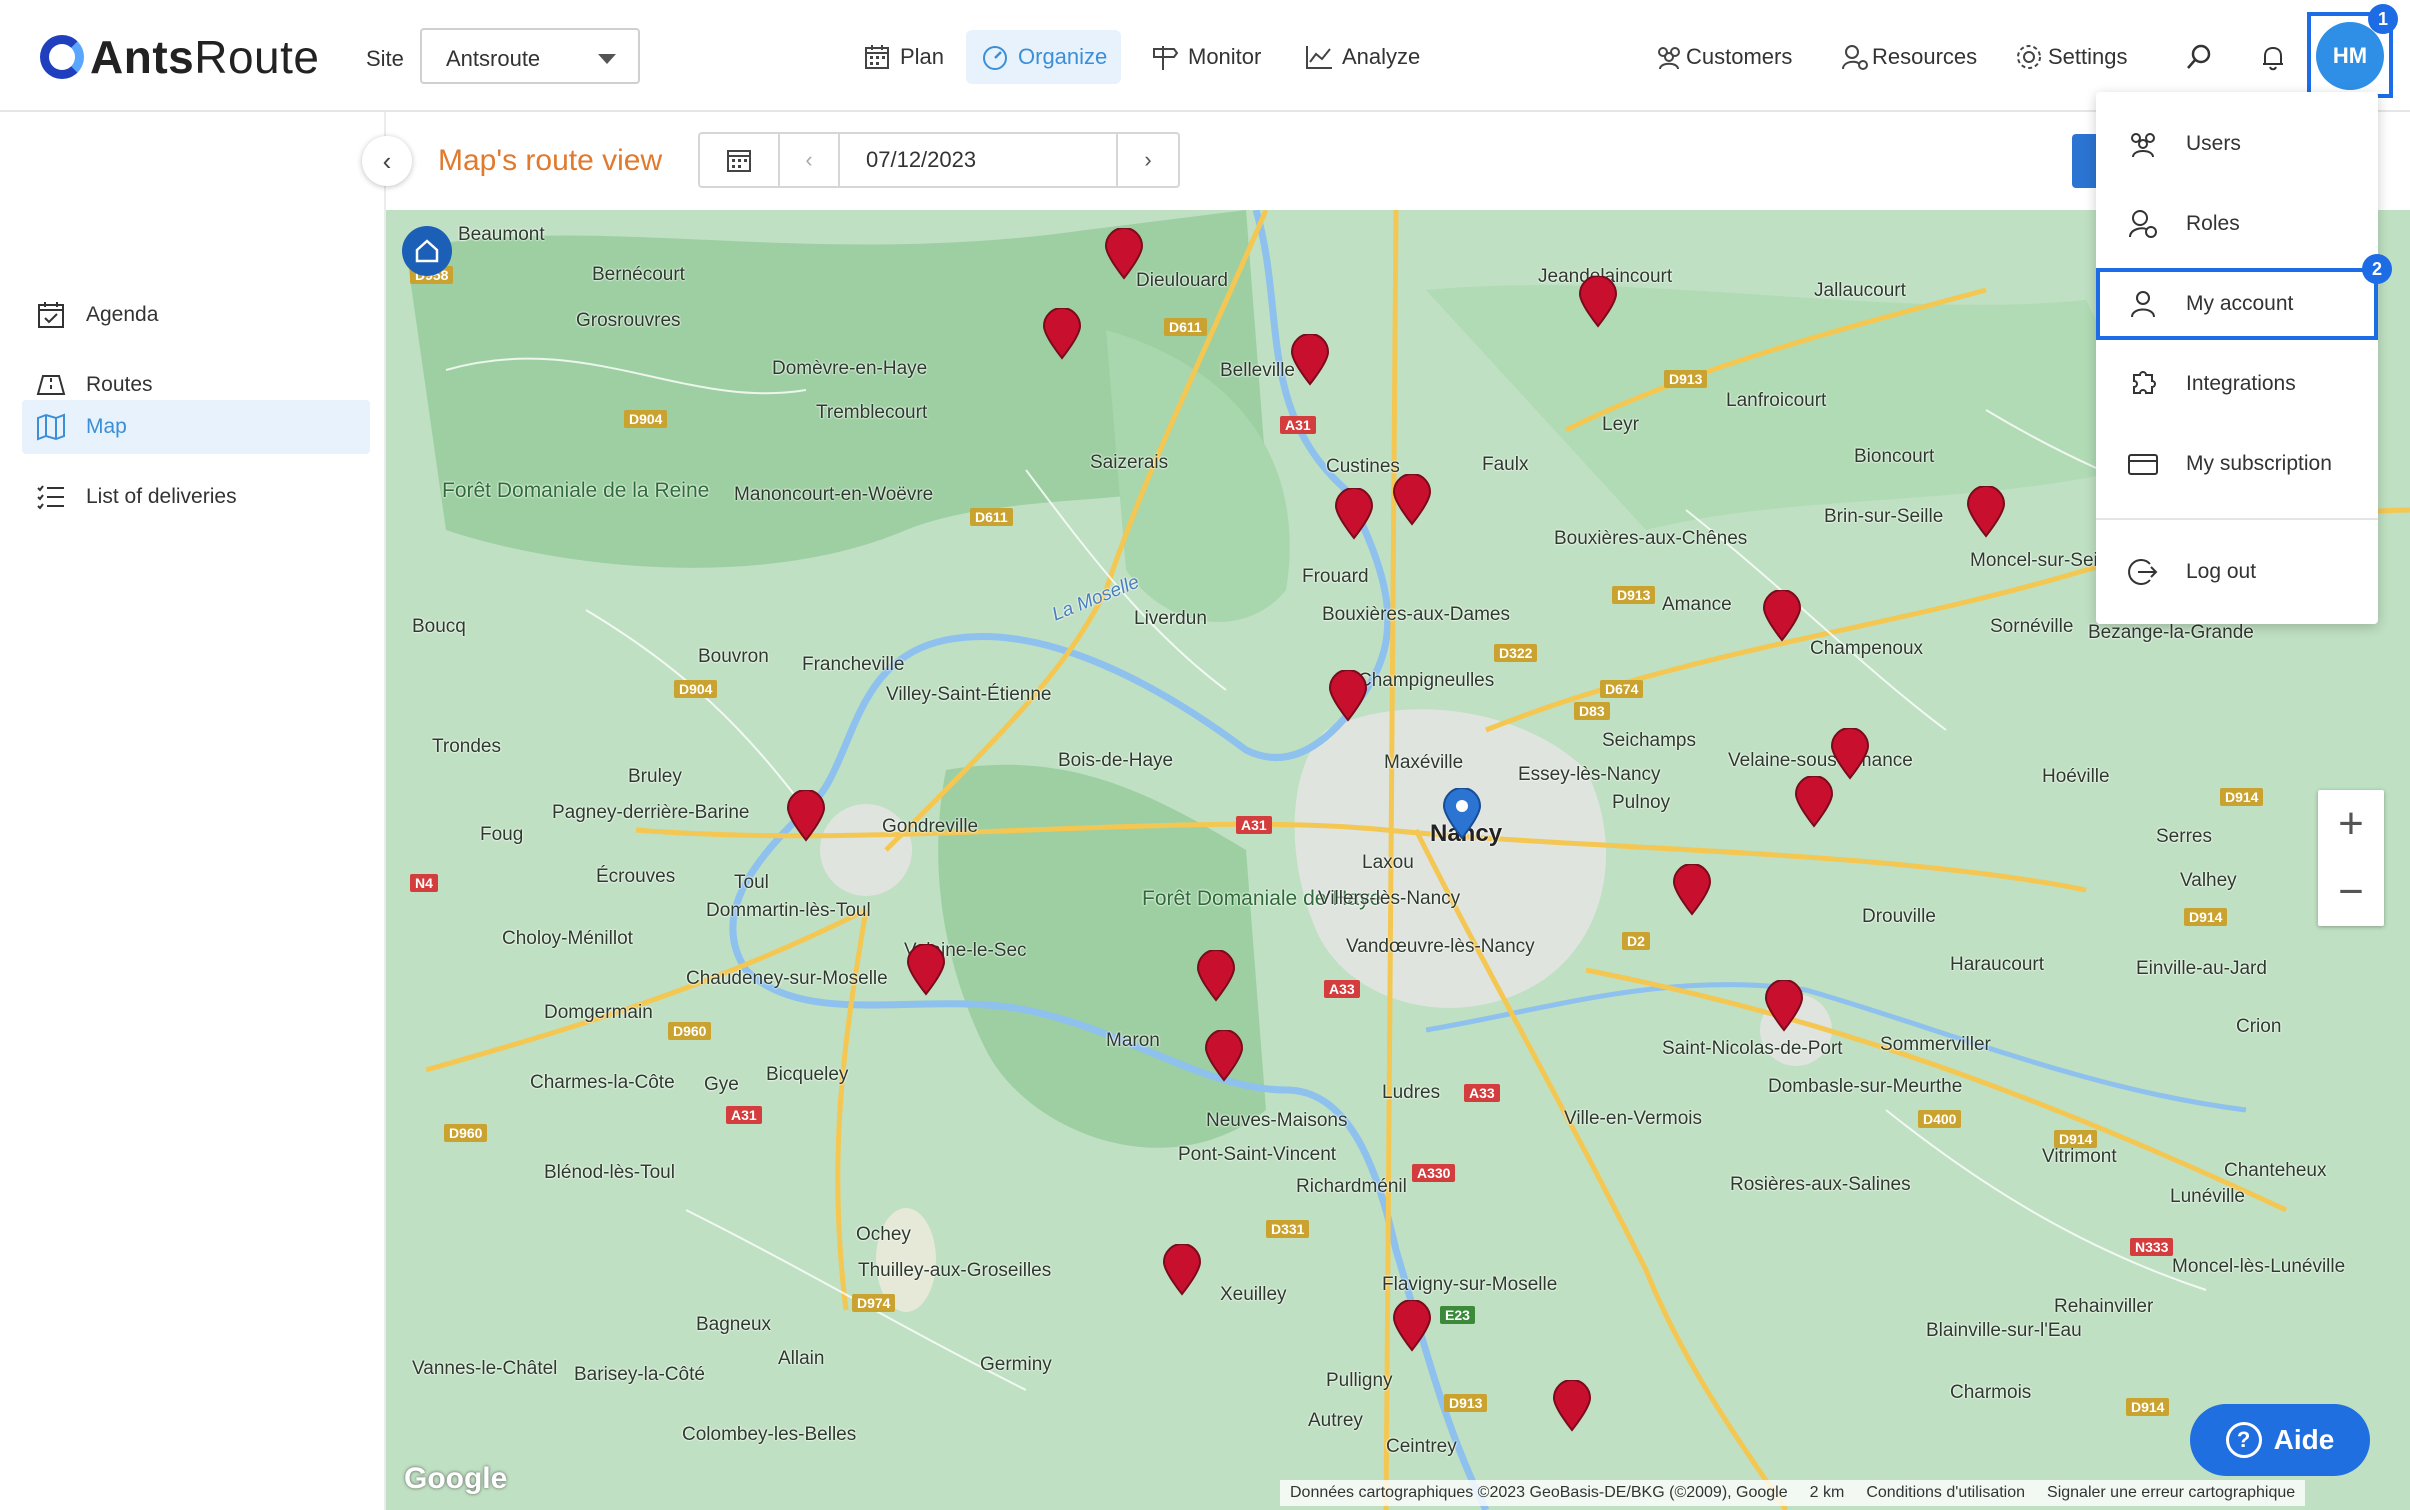 The image size is (2410, 1510). What do you see at coordinates (2171, 1493) in the screenshot?
I see `report-link: Signaler une erreur cartographique` at bounding box center [2171, 1493].